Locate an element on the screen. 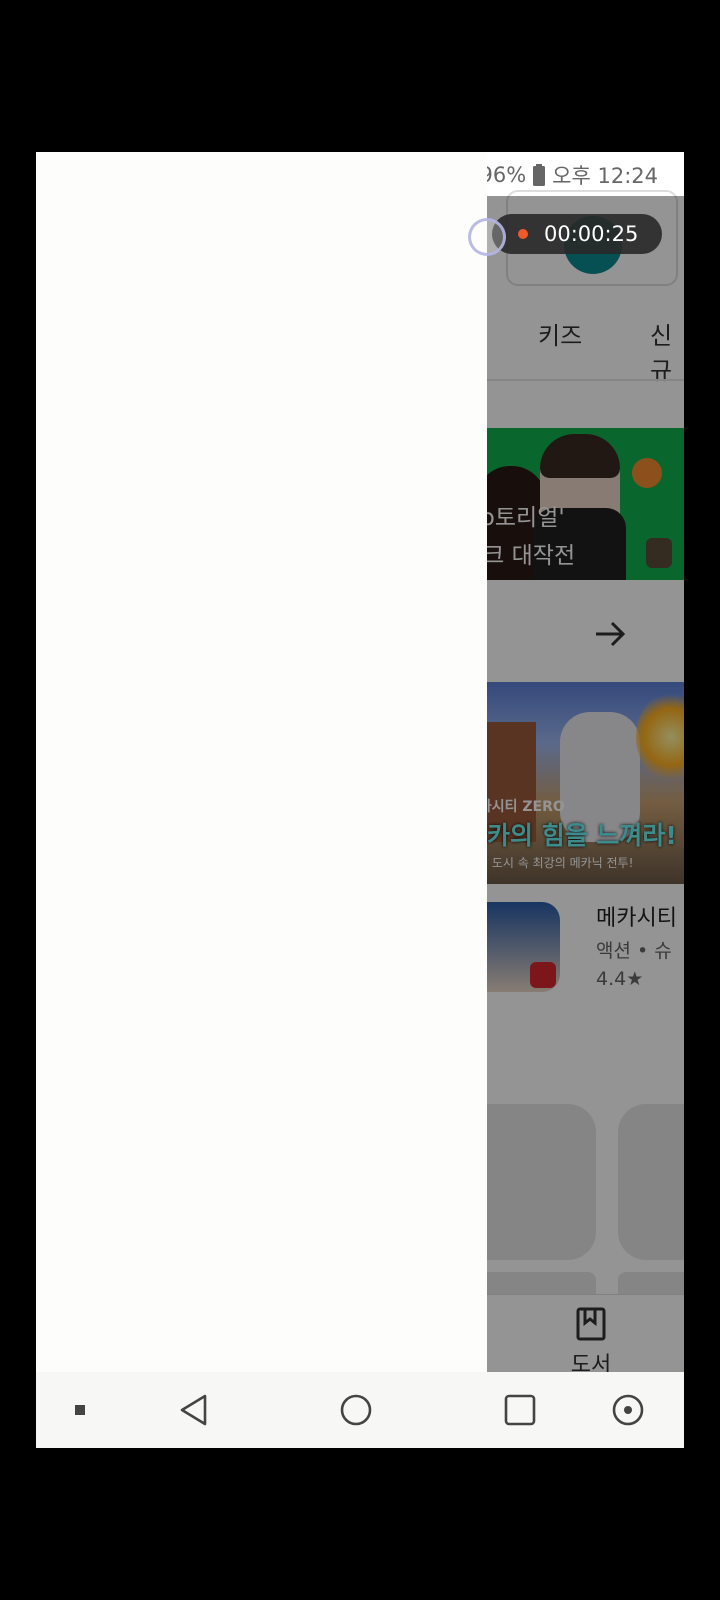 The width and height of the screenshot is (720, 1600). assistant-icon is located at coordinates (628, 1410).